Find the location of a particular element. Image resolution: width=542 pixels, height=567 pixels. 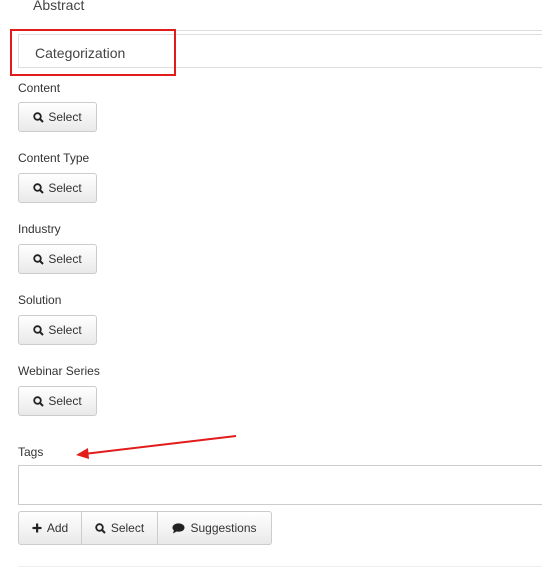

content-type-select-label: Select is located at coordinates (65, 188).